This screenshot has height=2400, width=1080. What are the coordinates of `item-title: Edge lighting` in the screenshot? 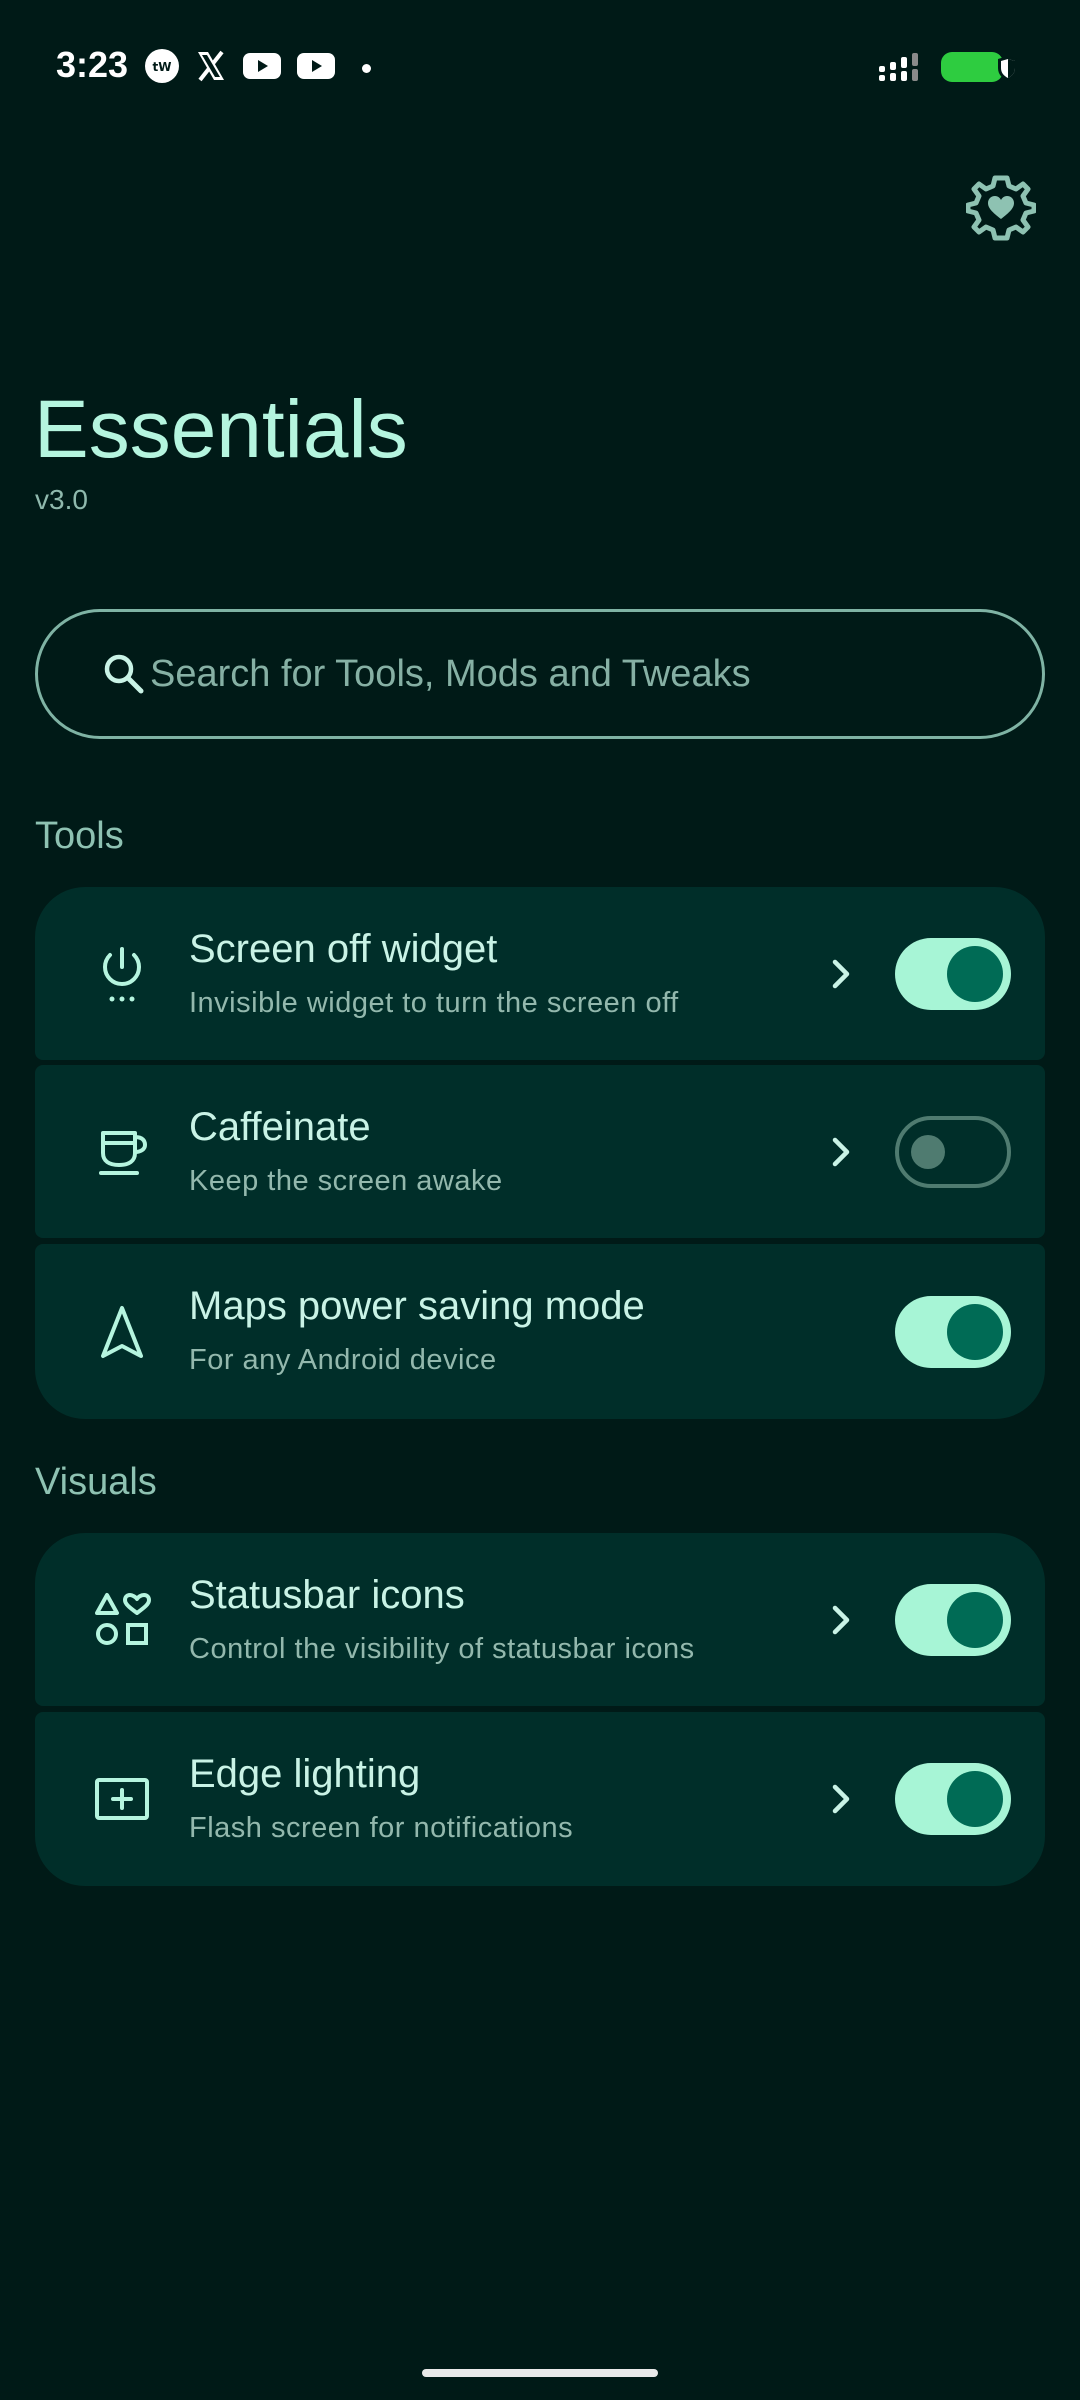 It's located at (305, 1774).